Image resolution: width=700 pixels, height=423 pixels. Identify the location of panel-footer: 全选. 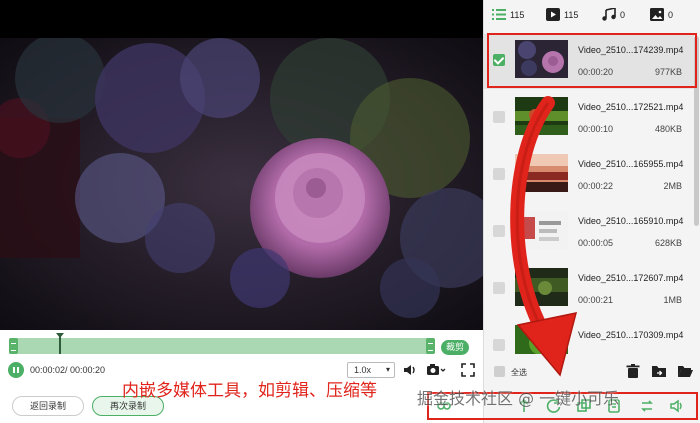
(592, 371).